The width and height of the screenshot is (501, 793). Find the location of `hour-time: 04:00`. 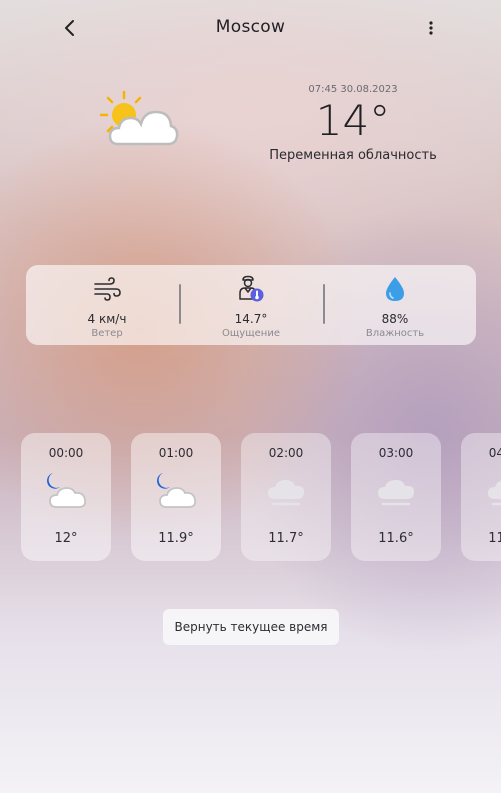

hour-time: 04:00 is located at coordinates (494, 453).